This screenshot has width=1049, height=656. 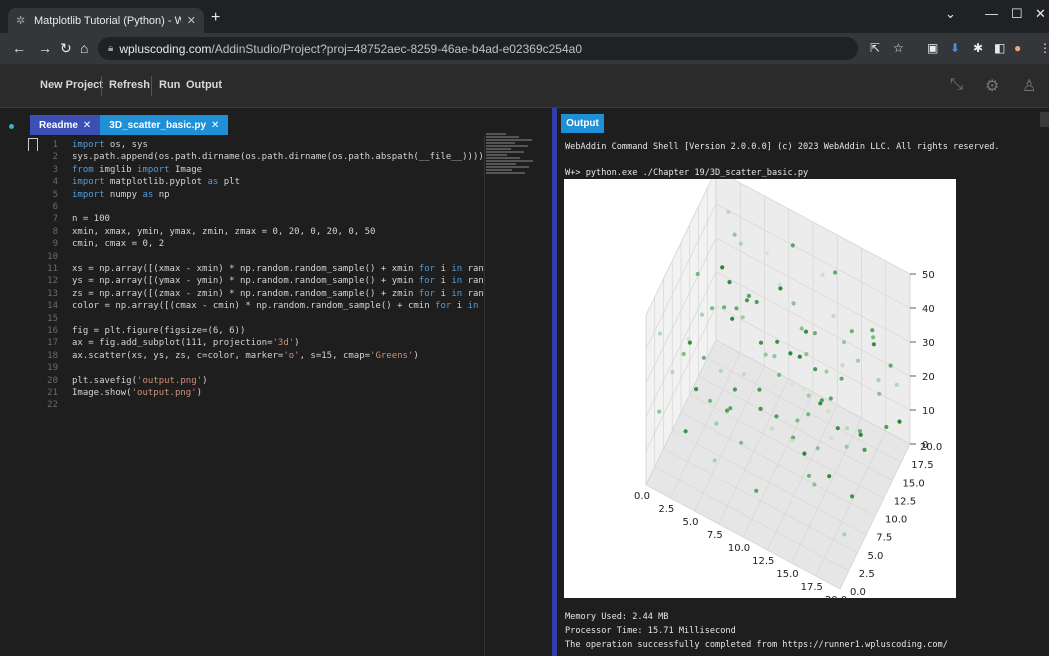 What do you see at coordinates (169, 85) in the screenshot?
I see `run-button: Run` at bounding box center [169, 85].